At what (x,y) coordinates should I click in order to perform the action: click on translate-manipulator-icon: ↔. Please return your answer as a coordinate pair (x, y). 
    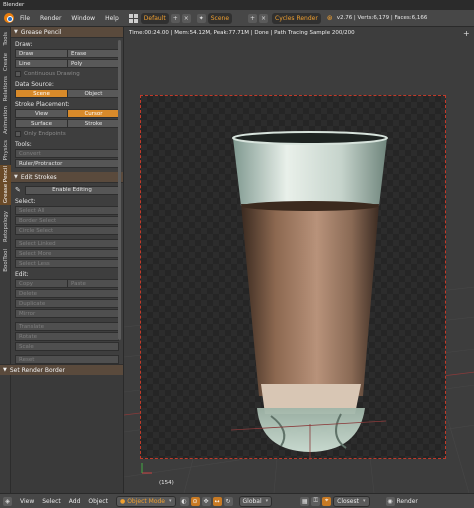
    Looking at the image, I should click on (217, 501).